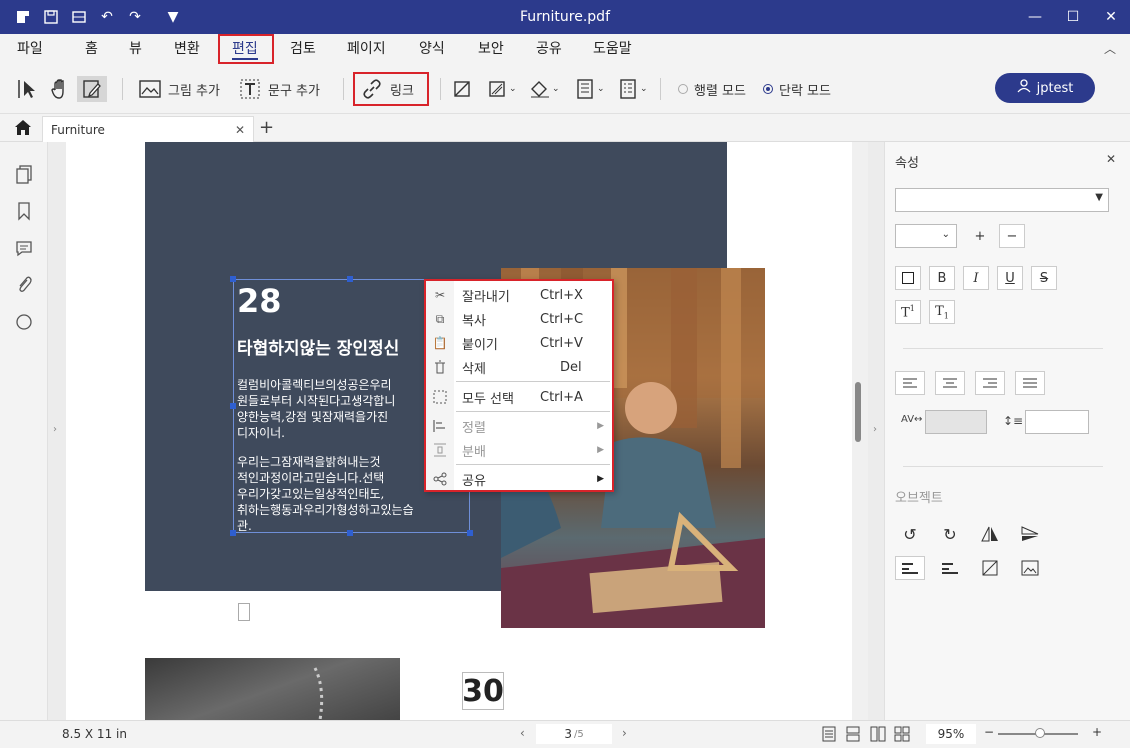 Image resolution: width=1130 pixels, height=748 pixels. What do you see at coordinates (519, 479) in the screenshot?
I see `ctx-share: 공유 ▶` at bounding box center [519, 479].